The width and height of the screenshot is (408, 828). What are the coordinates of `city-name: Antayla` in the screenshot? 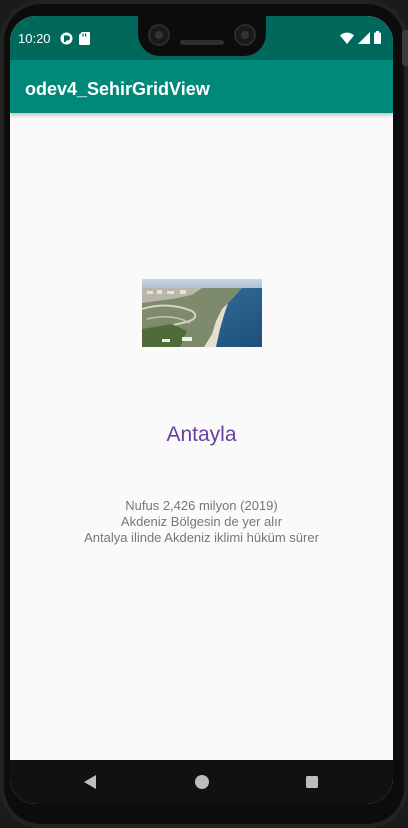 It's located at (201, 434).